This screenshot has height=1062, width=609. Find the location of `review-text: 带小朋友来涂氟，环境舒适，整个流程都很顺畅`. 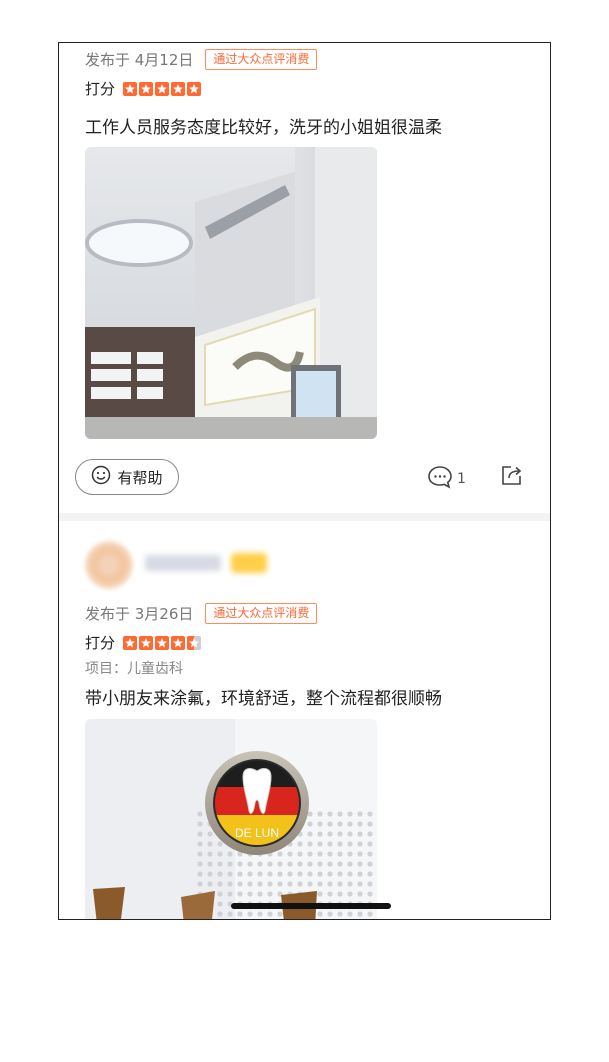

review-text: 带小朋友来涂氟，环境舒适，整个流程都很顺畅 is located at coordinates (263, 699).